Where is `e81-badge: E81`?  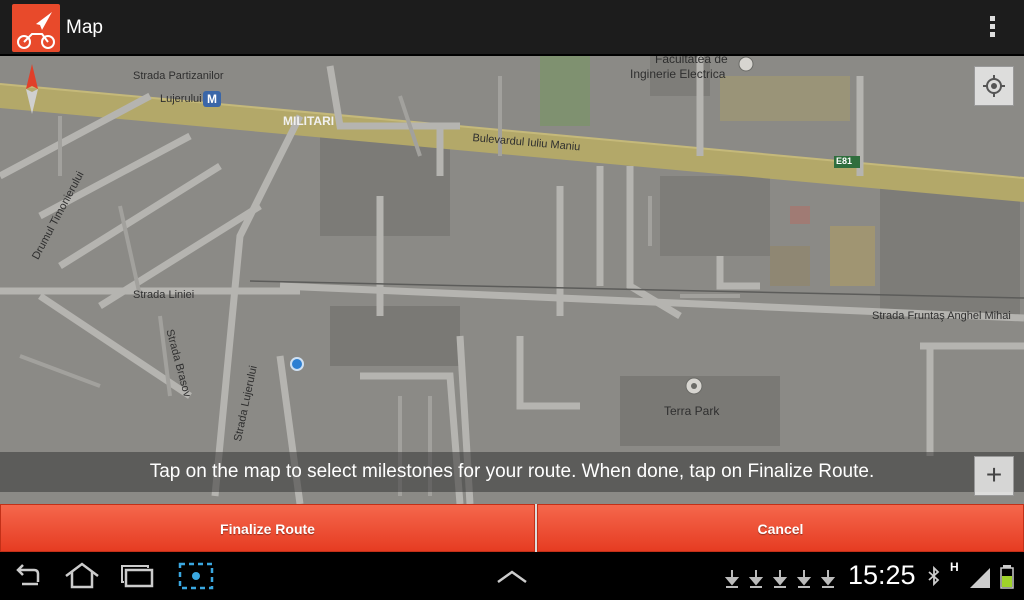
e81-badge: E81 is located at coordinates (844, 161).